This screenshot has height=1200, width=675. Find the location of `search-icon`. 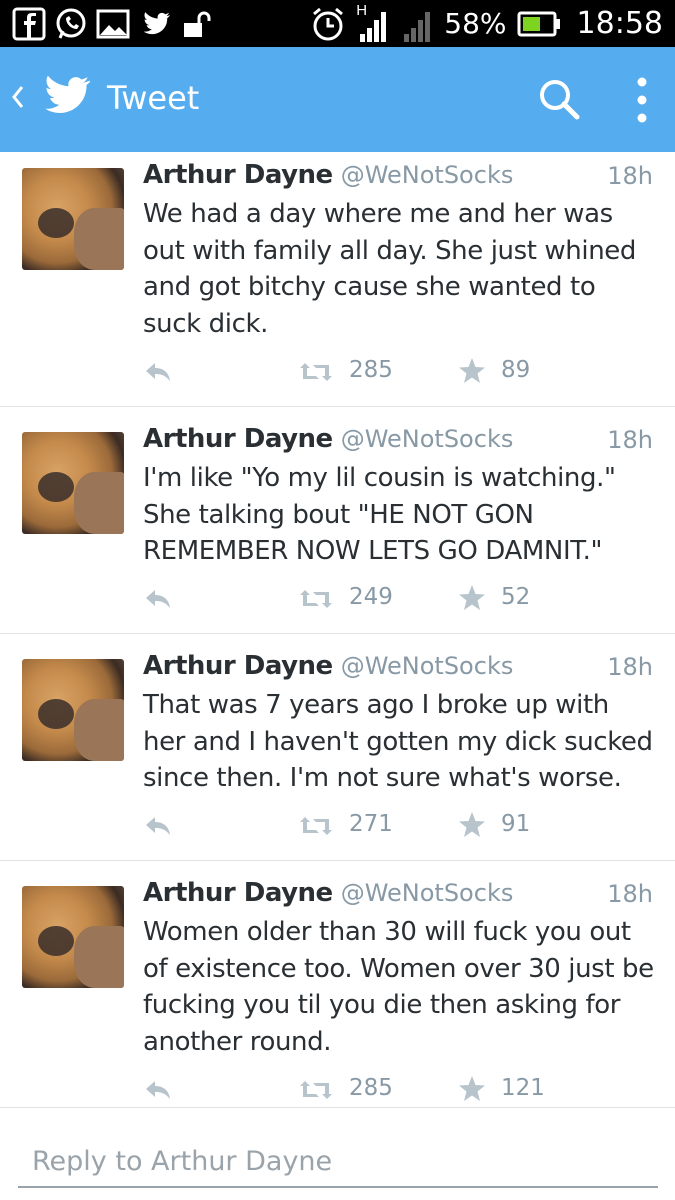

search-icon is located at coordinates (559, 99).